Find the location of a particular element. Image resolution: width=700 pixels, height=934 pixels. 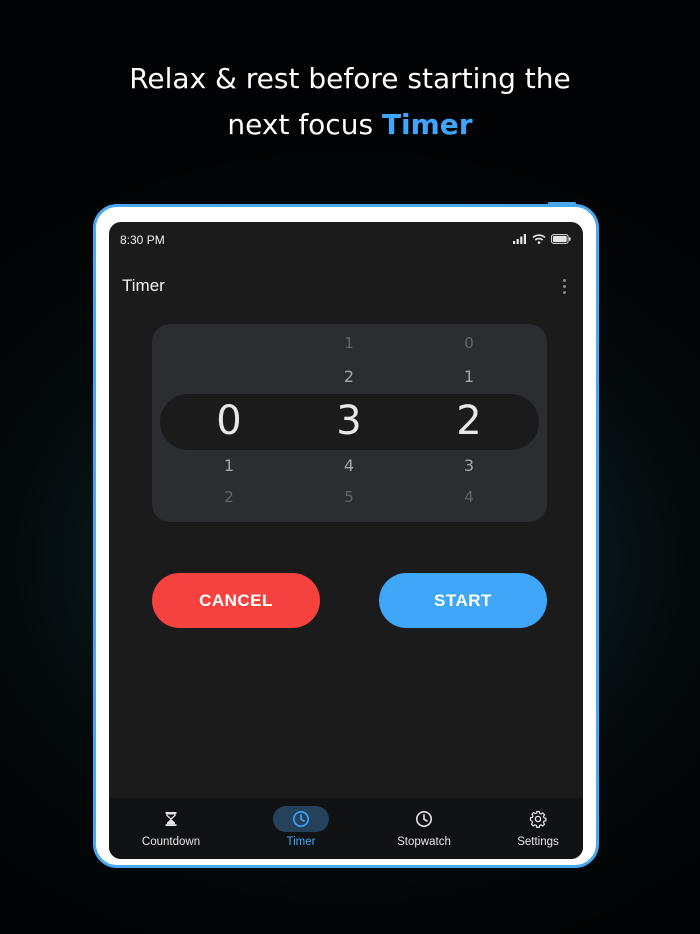

seconds-wheel: 0 1 2 3 4 is located at coordinates (469, 423).